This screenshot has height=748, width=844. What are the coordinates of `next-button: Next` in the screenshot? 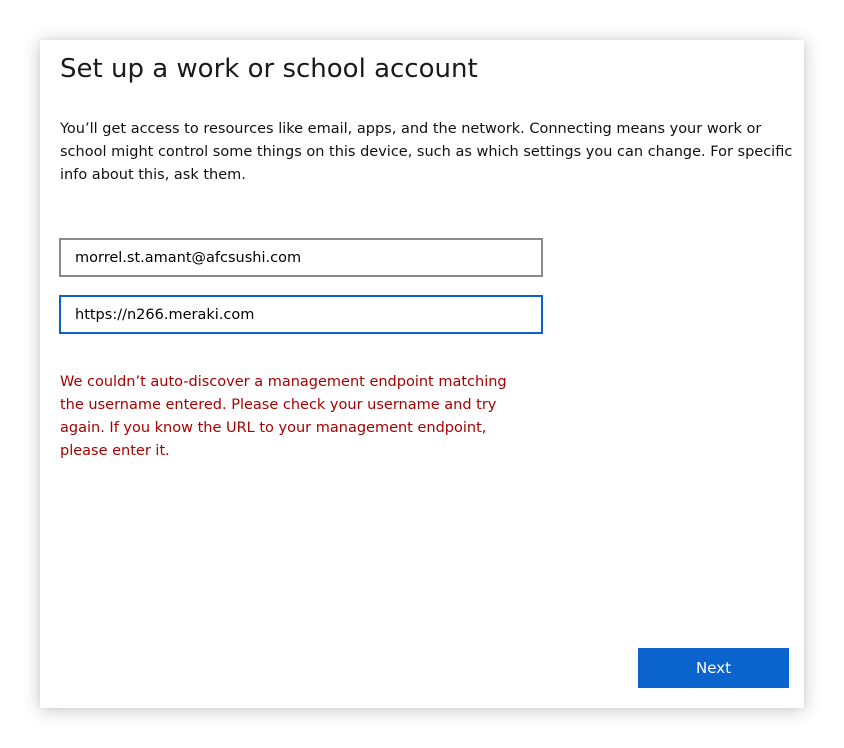 It's located at (713, 668).